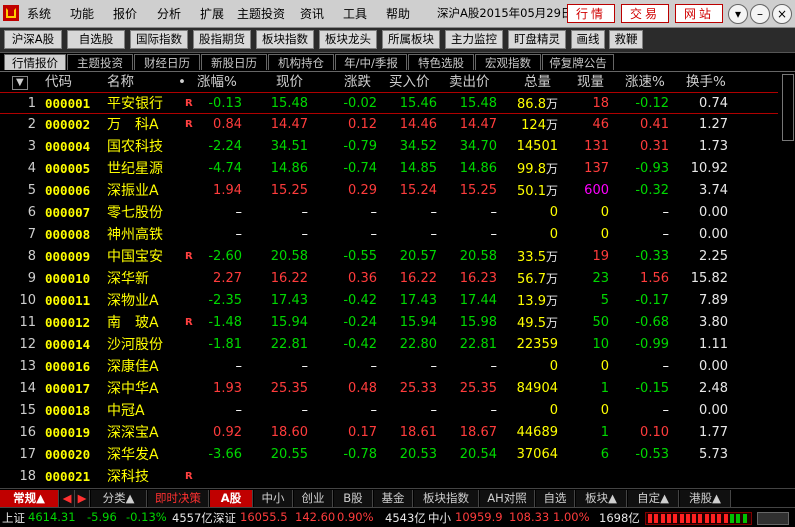 This screenshot has height=527, width=795. Describe the element at coordinates (531, 323) in the screenshot. I see `cell-vol-value: 49.5` at that location.